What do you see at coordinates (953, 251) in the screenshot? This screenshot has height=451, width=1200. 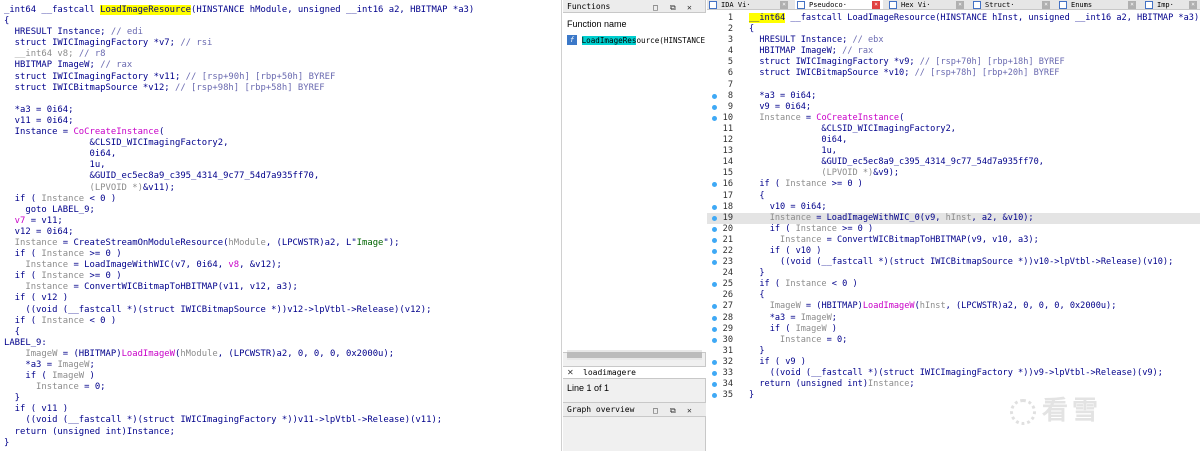 I see `code-line: 22 if ( v10 )` at bounding box center [953, 251].